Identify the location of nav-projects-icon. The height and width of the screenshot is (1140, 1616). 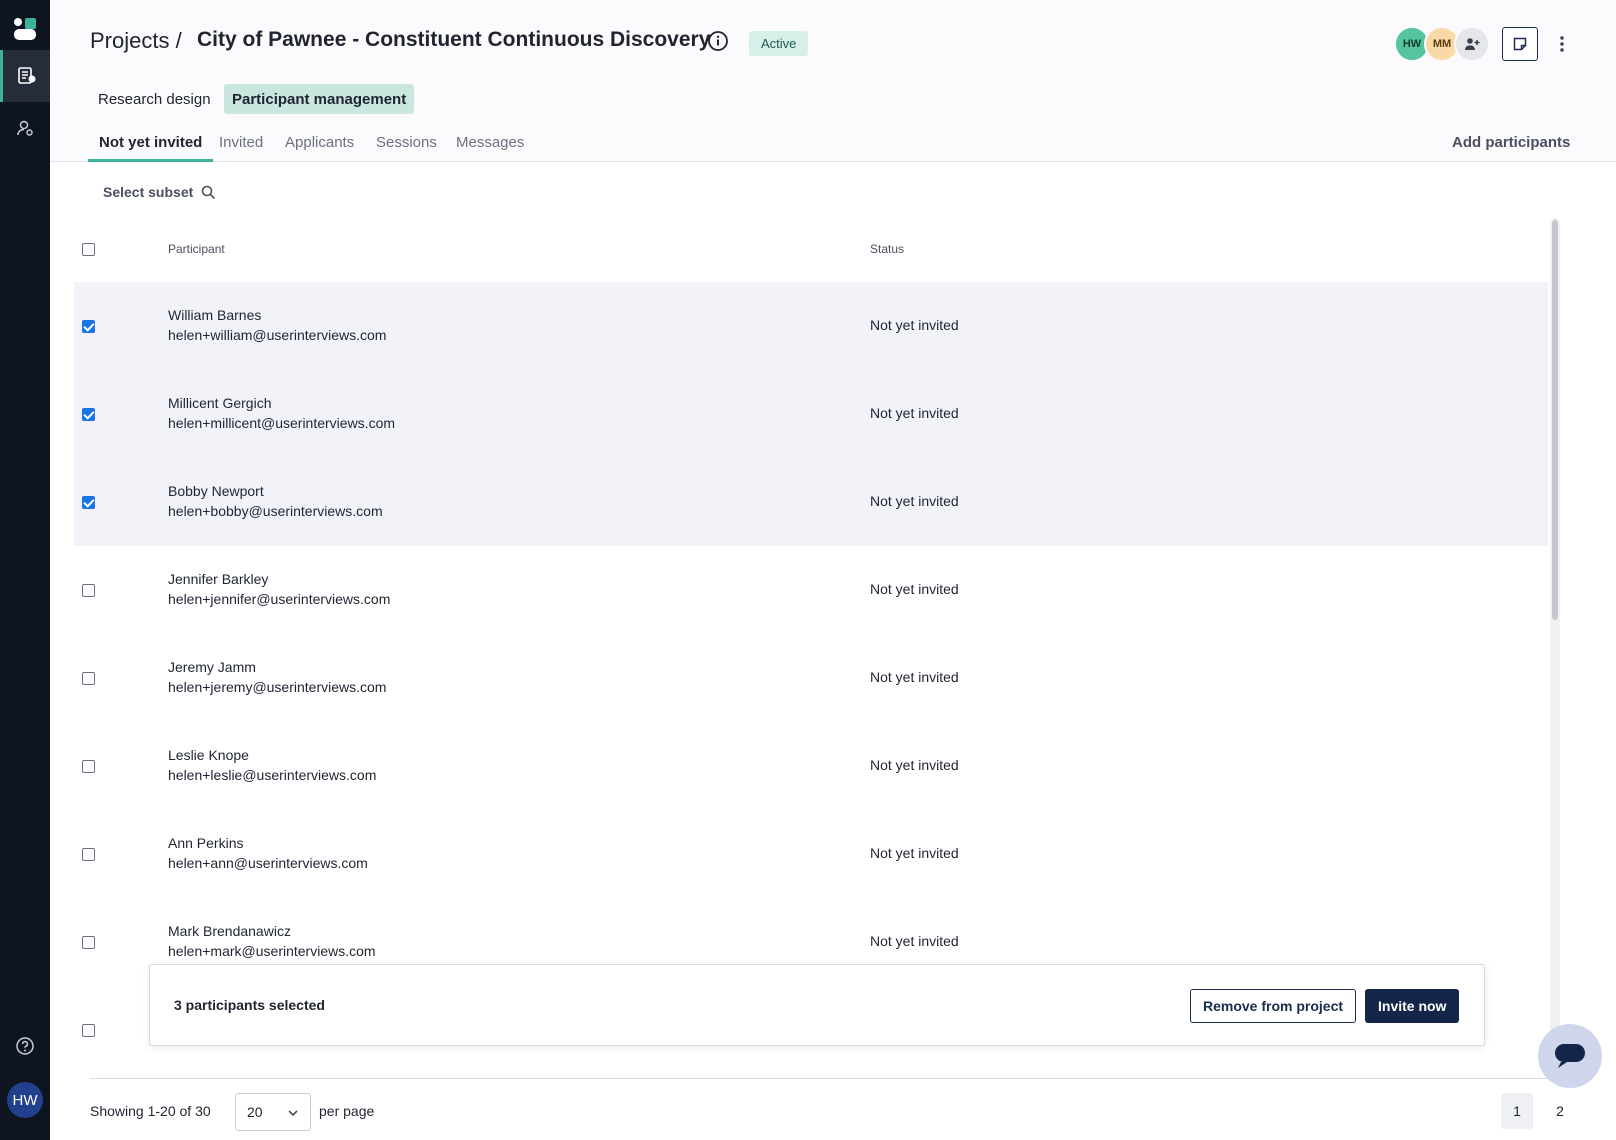
(25, 76).